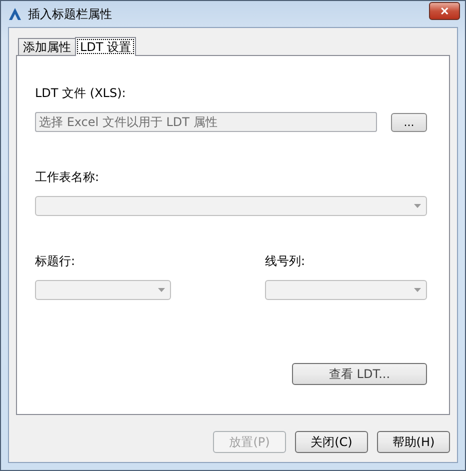 This screenshot has width=466, height=471. I want to click on app-logo-icon, so click(15, 14).